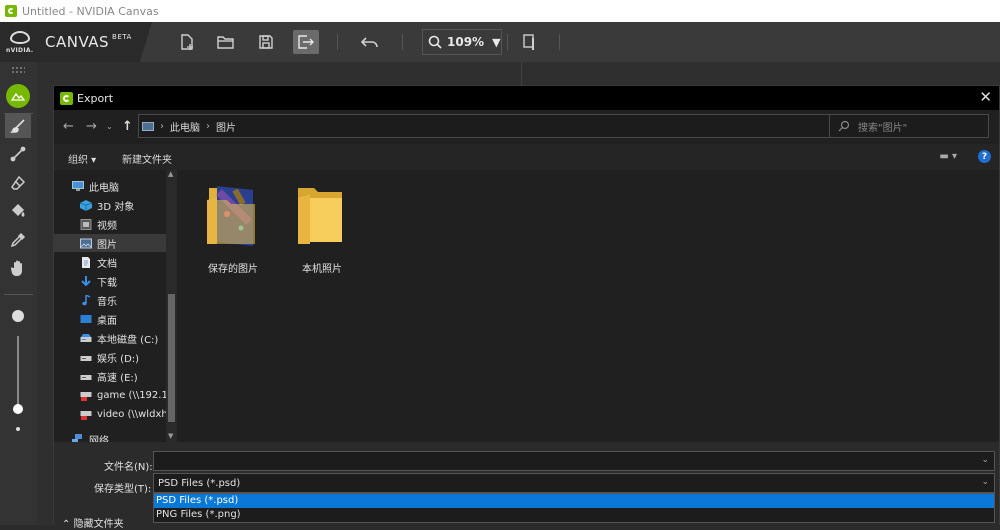  What do you see at coordinates (574, 483) in the screenshot?
I see `filetype-select: PSD Files (*.psd) ⌄` at bounding box center [574, 483].